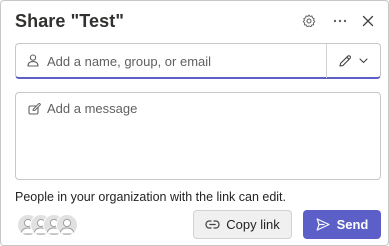 Image resolution: width=389 pixels, height=246 pixels. I want to click on settings-button, so click(309, 21).